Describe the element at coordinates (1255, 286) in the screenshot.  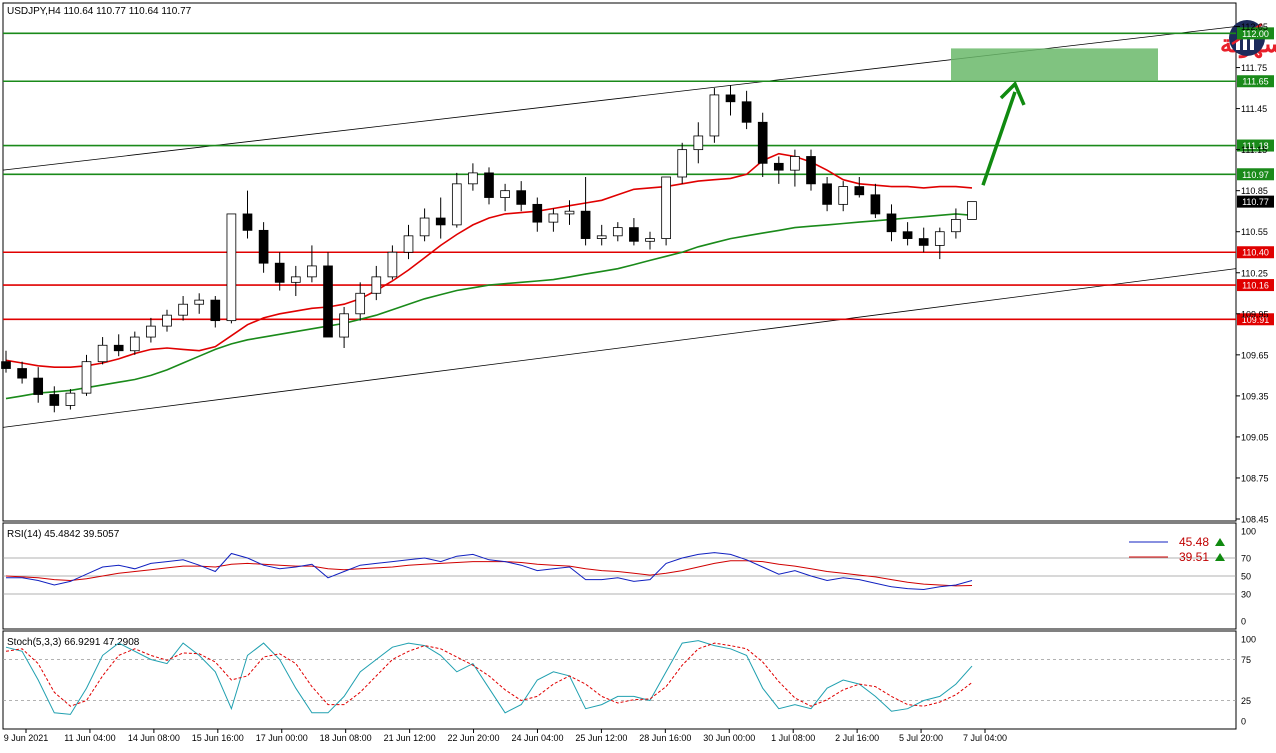
I see `level-price-label-5: 110.16` at that location.